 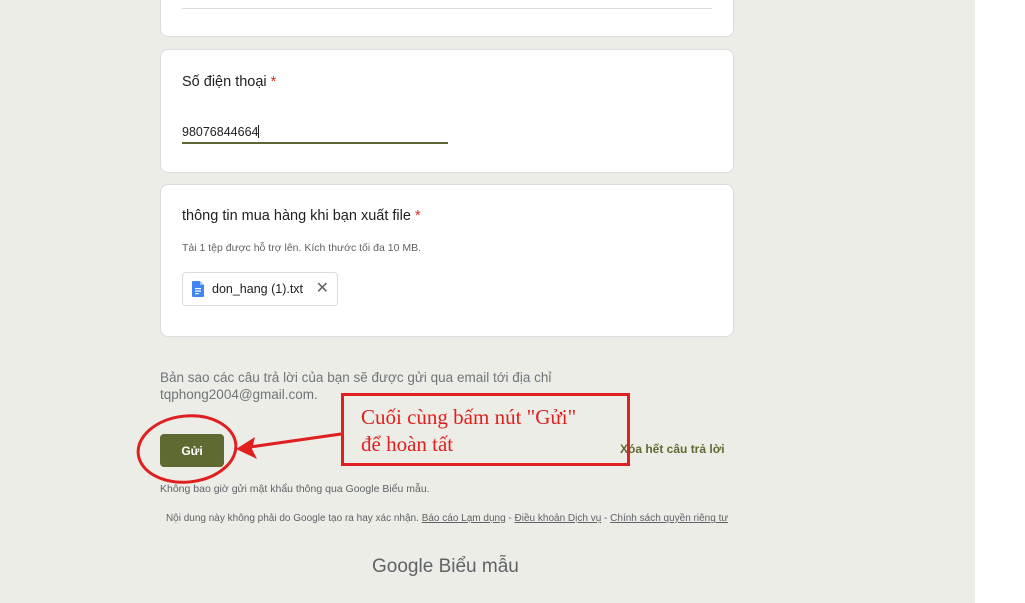 What do you see at coordinates (292, 441) in the screenshot?
I see `annotation-arrow-line` at bounding box center [292, 441].